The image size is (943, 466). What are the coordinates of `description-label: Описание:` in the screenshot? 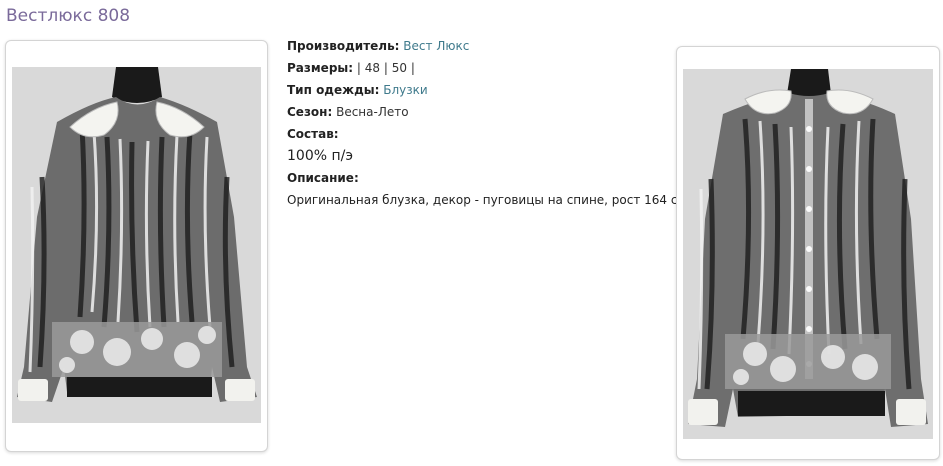 It's located at (323, 178).